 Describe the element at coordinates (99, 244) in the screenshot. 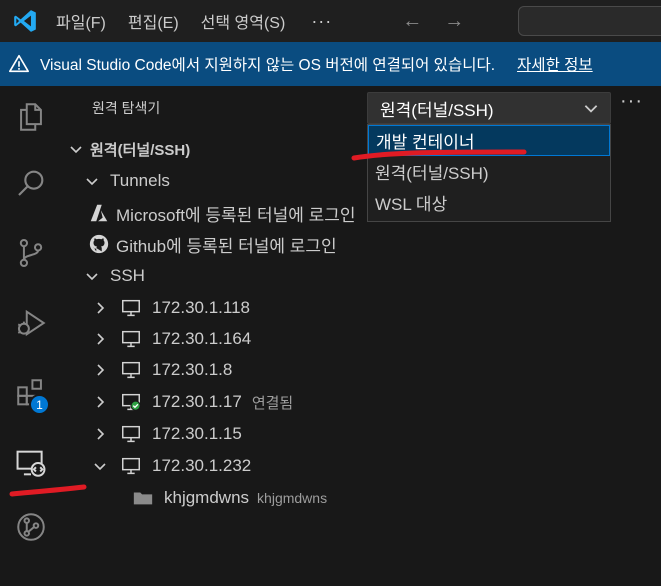

I see `github-icon` at that location.